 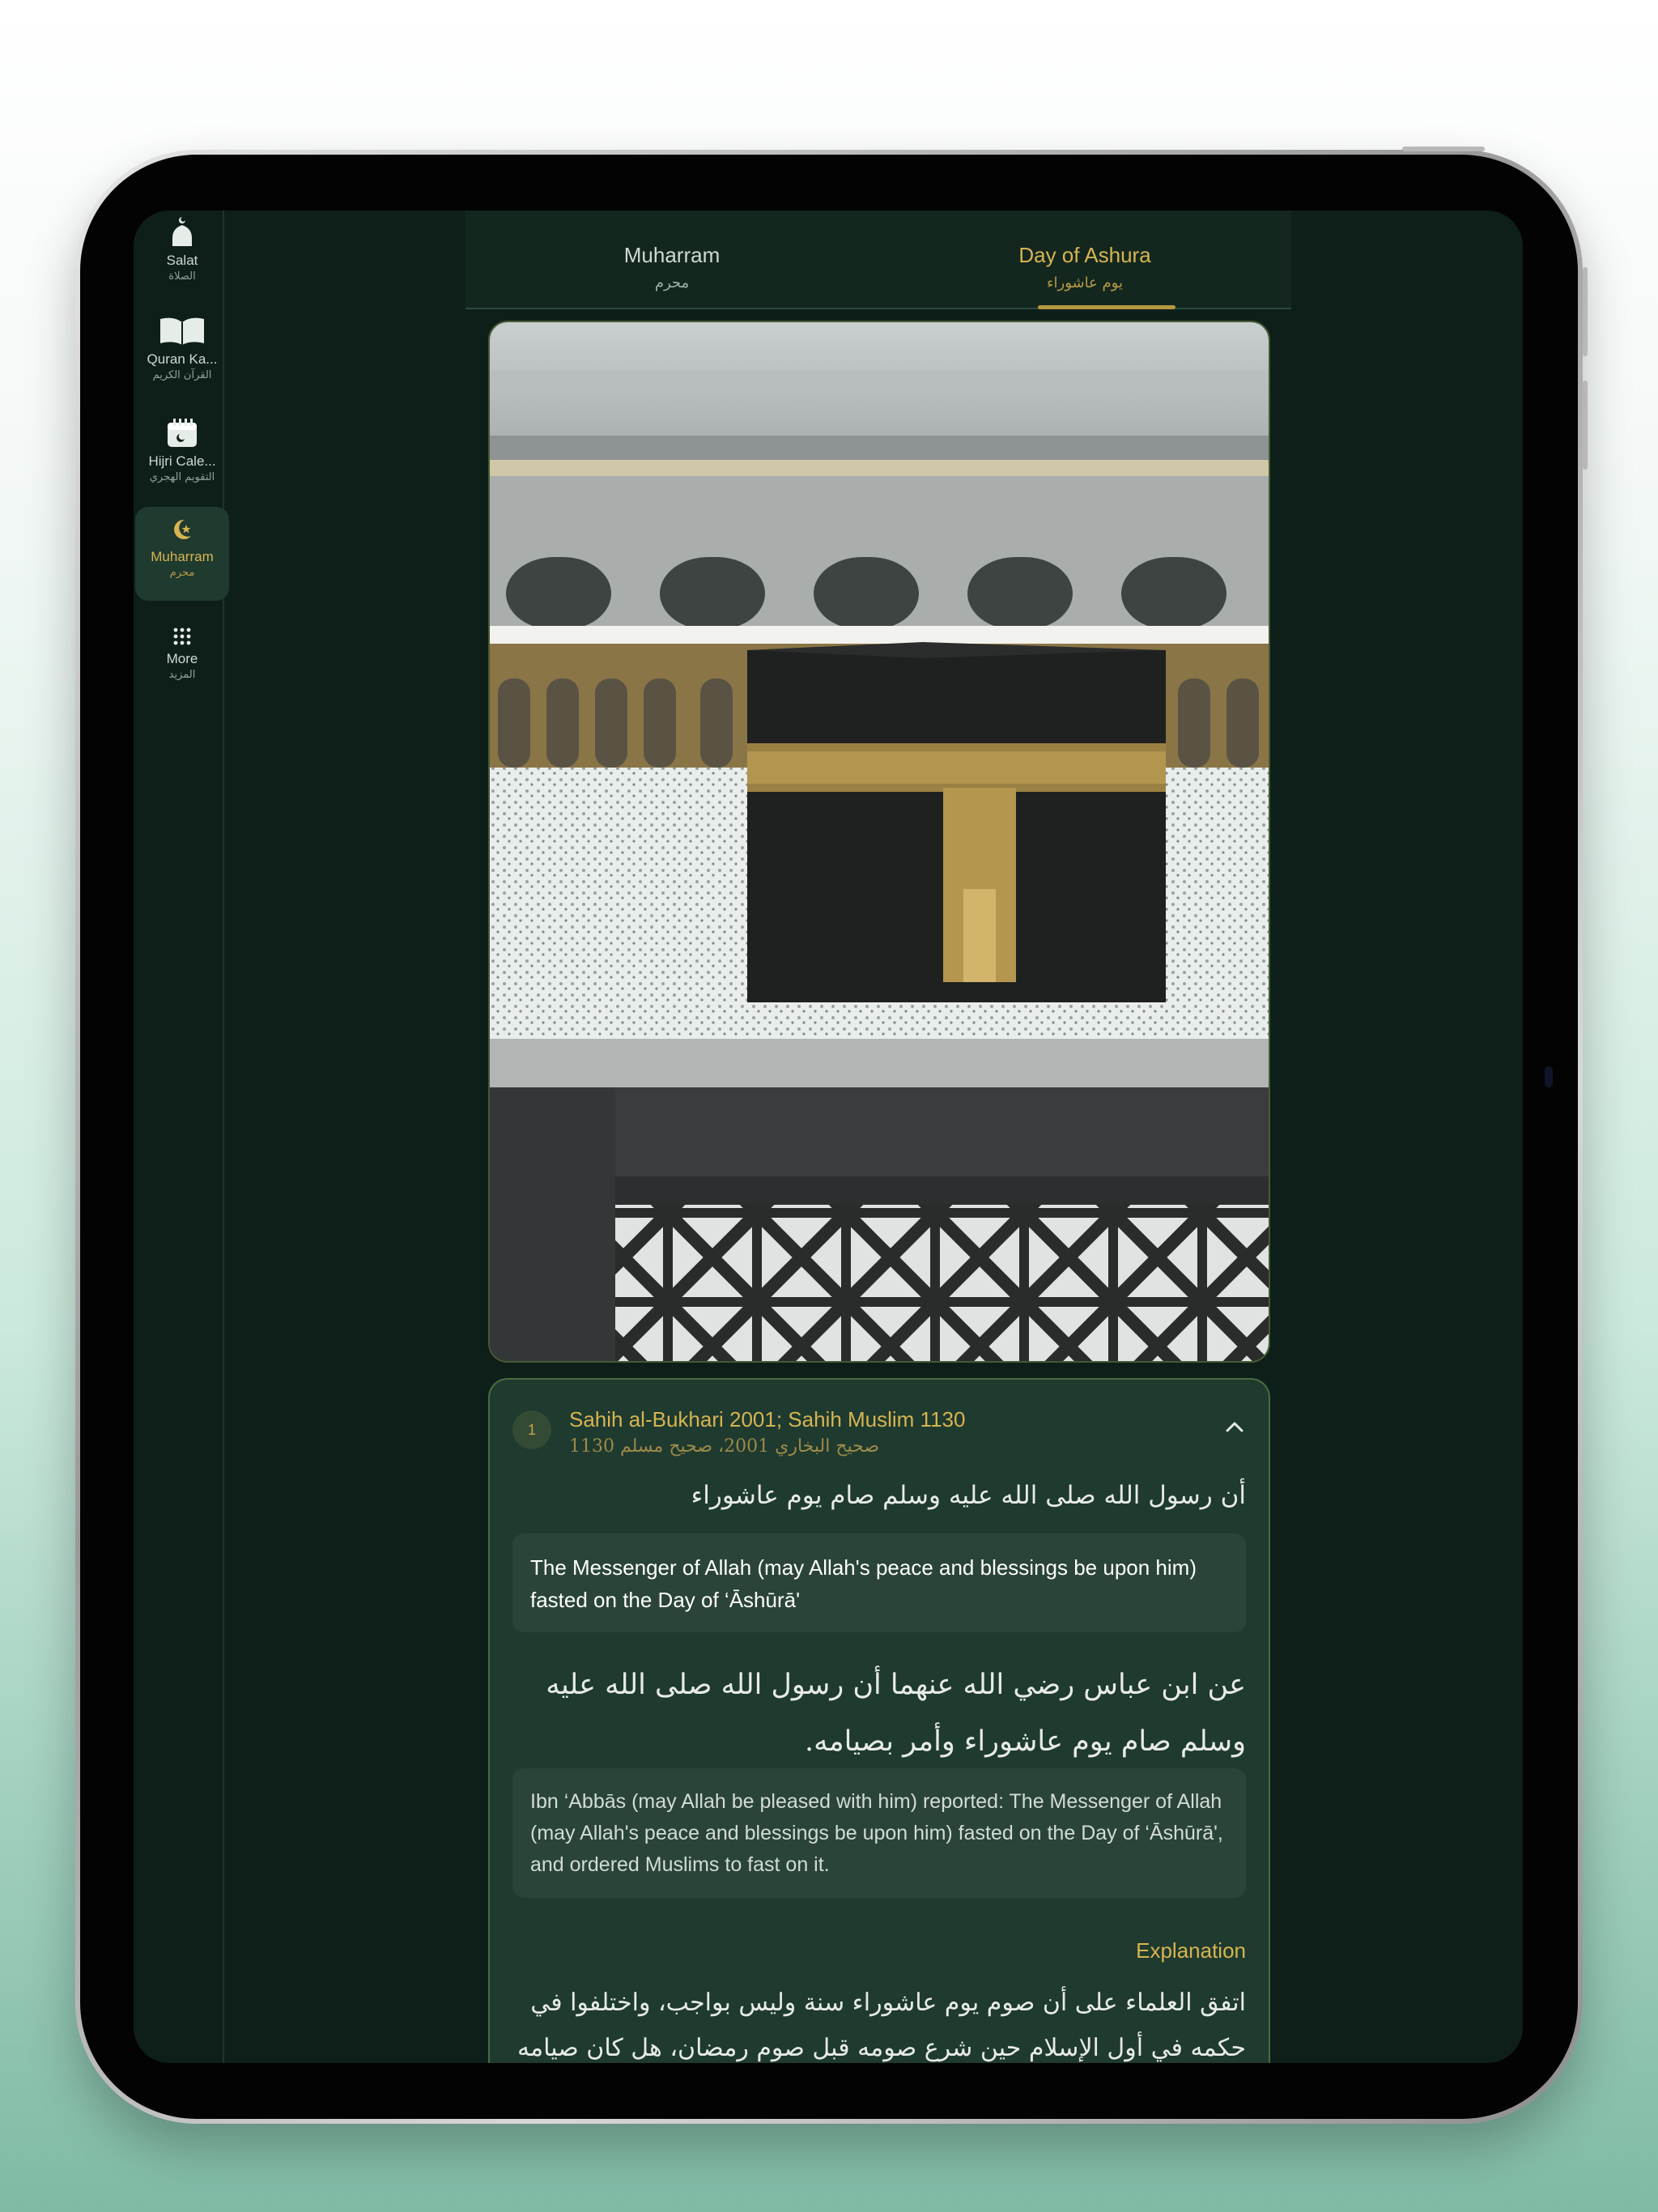 I want to click on grid-dots-icon, so click(x=182, y=628).